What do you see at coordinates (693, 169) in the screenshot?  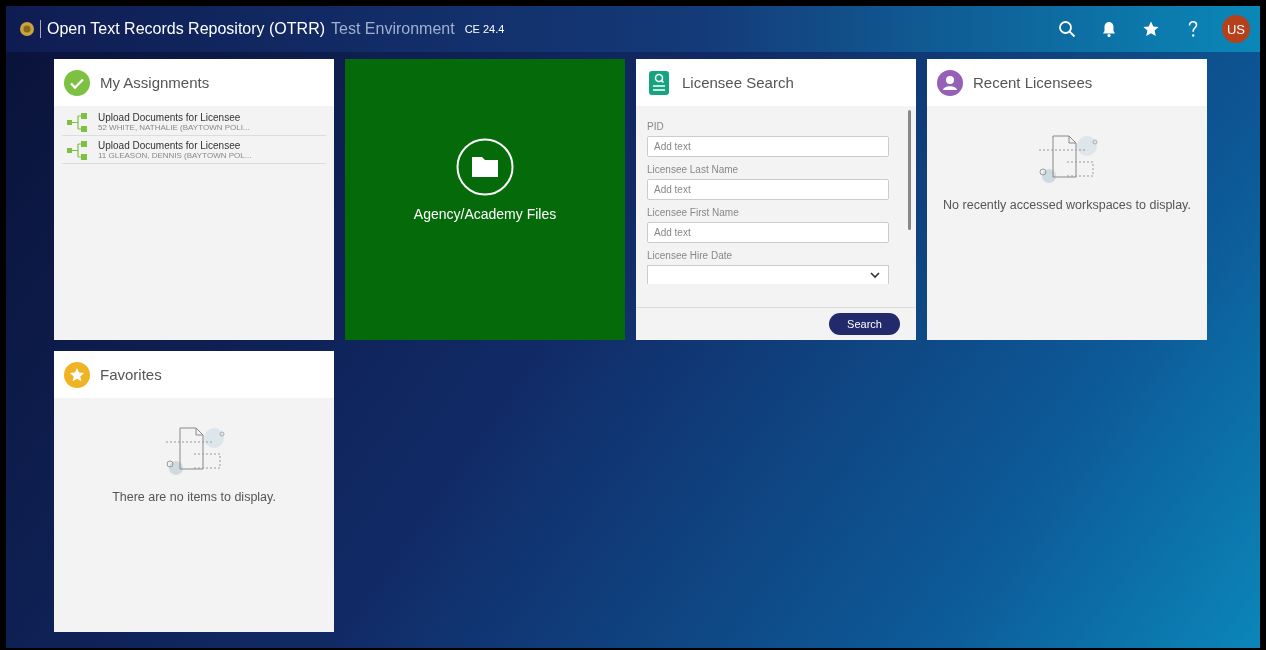 I see `field-label: Licensee Last Name` at bounding box center [693, 169].